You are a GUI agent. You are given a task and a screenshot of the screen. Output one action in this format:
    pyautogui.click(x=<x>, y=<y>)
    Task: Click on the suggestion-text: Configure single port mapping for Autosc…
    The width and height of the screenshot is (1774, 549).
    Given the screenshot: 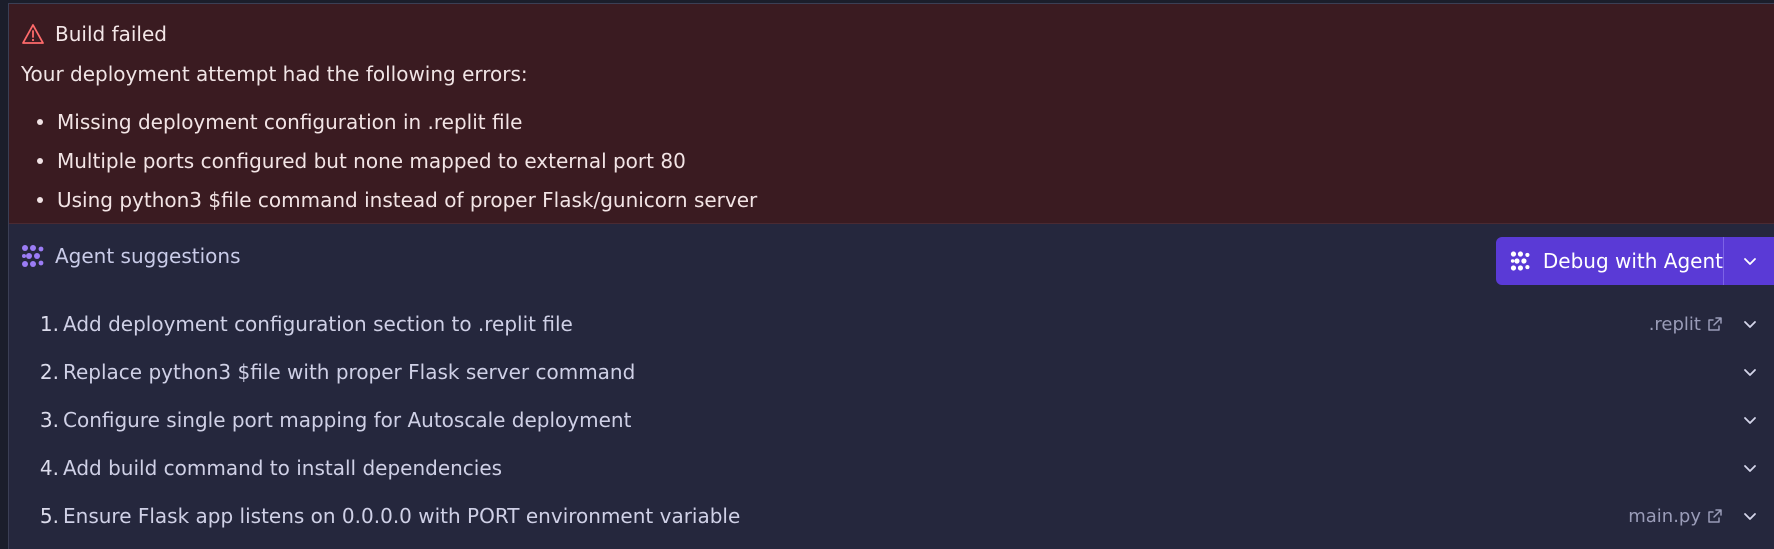 What is the action you would take?
    pyautogui.click(x=347, y=420)
    